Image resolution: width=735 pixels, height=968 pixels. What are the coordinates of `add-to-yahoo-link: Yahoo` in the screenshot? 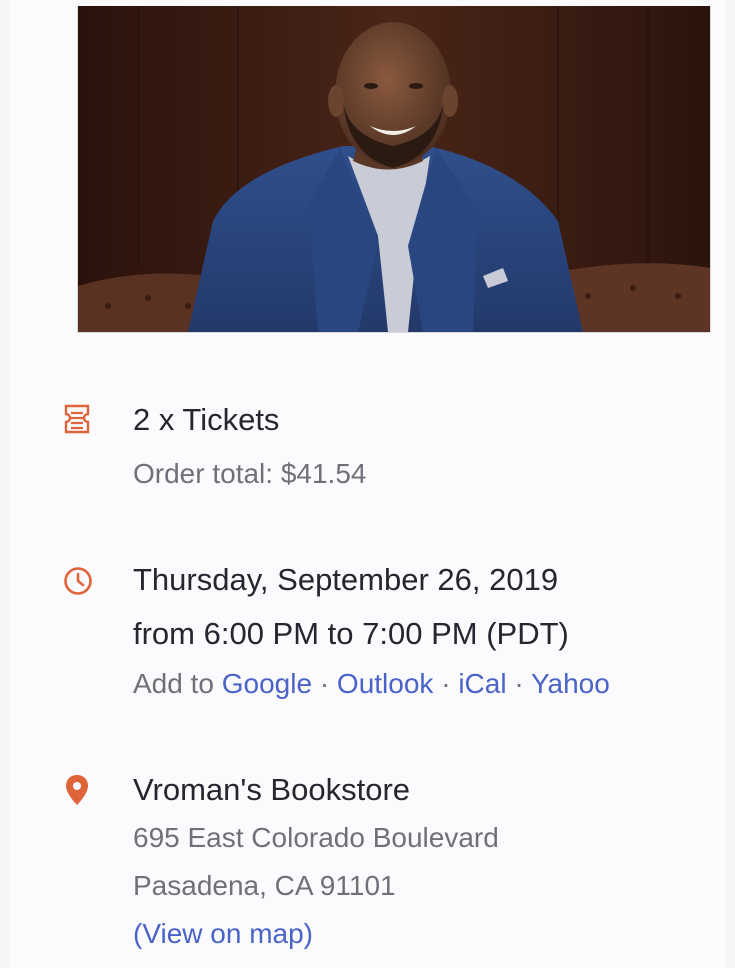 It's located at (570, 683).